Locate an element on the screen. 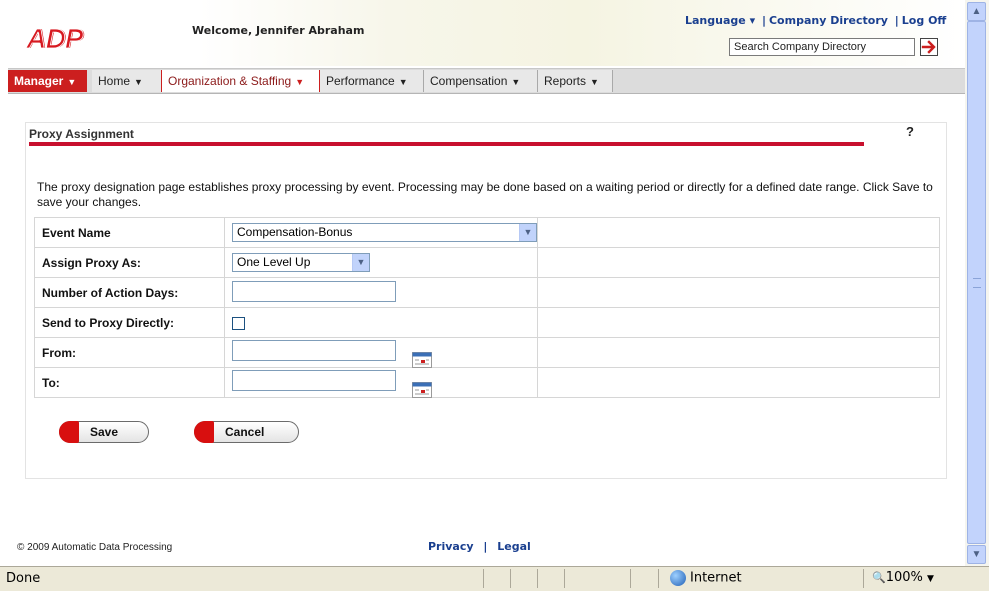 This screenshot has height=591, width=989. send-direct-label: Send to Proxy Directly: is located at coordinates (129, 322).